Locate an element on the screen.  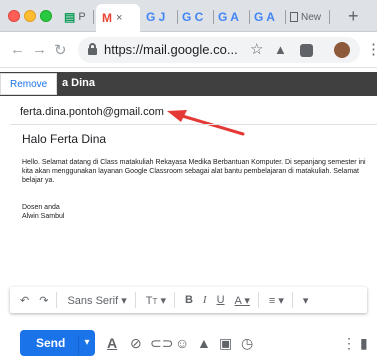
annotation-arrow is located at coordinates (206, 123).